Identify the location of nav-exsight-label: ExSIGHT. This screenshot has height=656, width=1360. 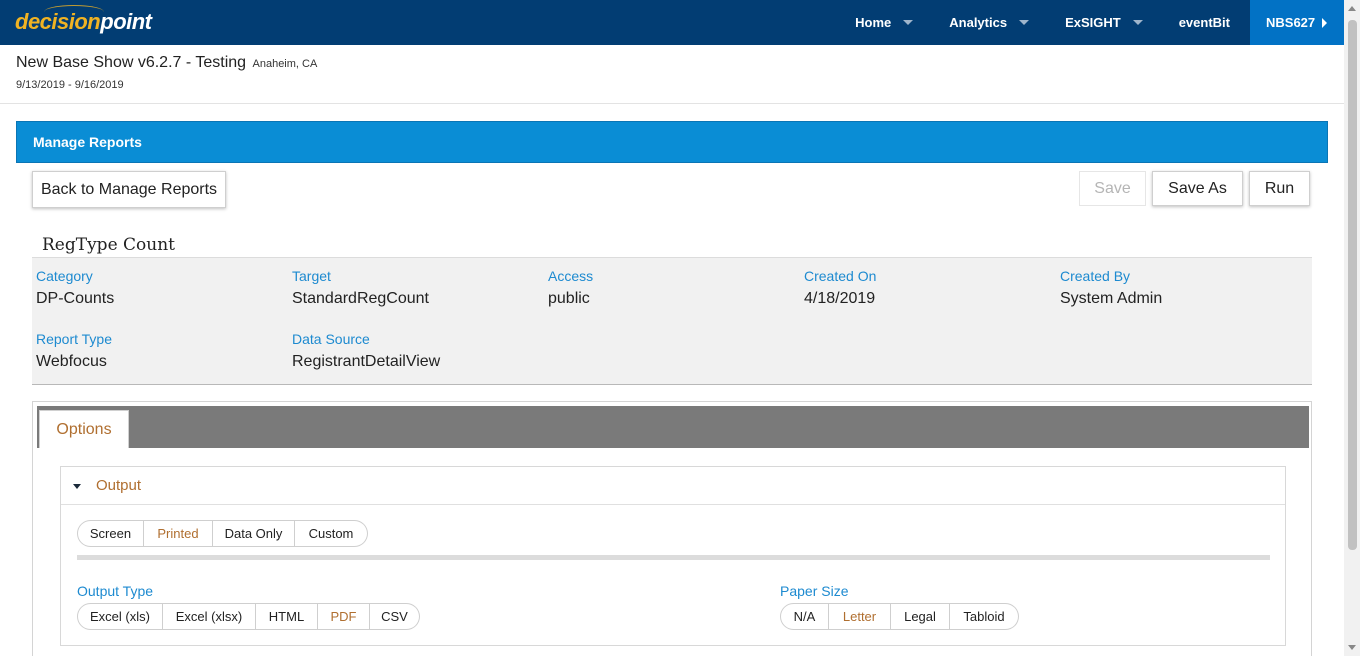
(1093, 22).